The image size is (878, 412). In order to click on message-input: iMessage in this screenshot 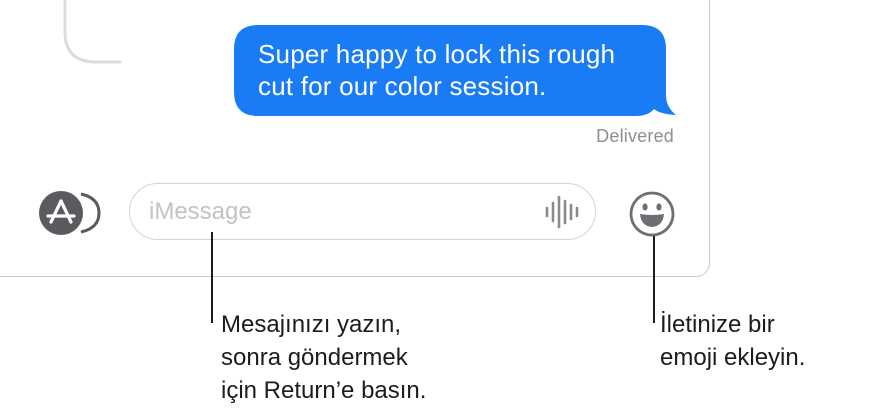, I will do `click(362, 211)`.